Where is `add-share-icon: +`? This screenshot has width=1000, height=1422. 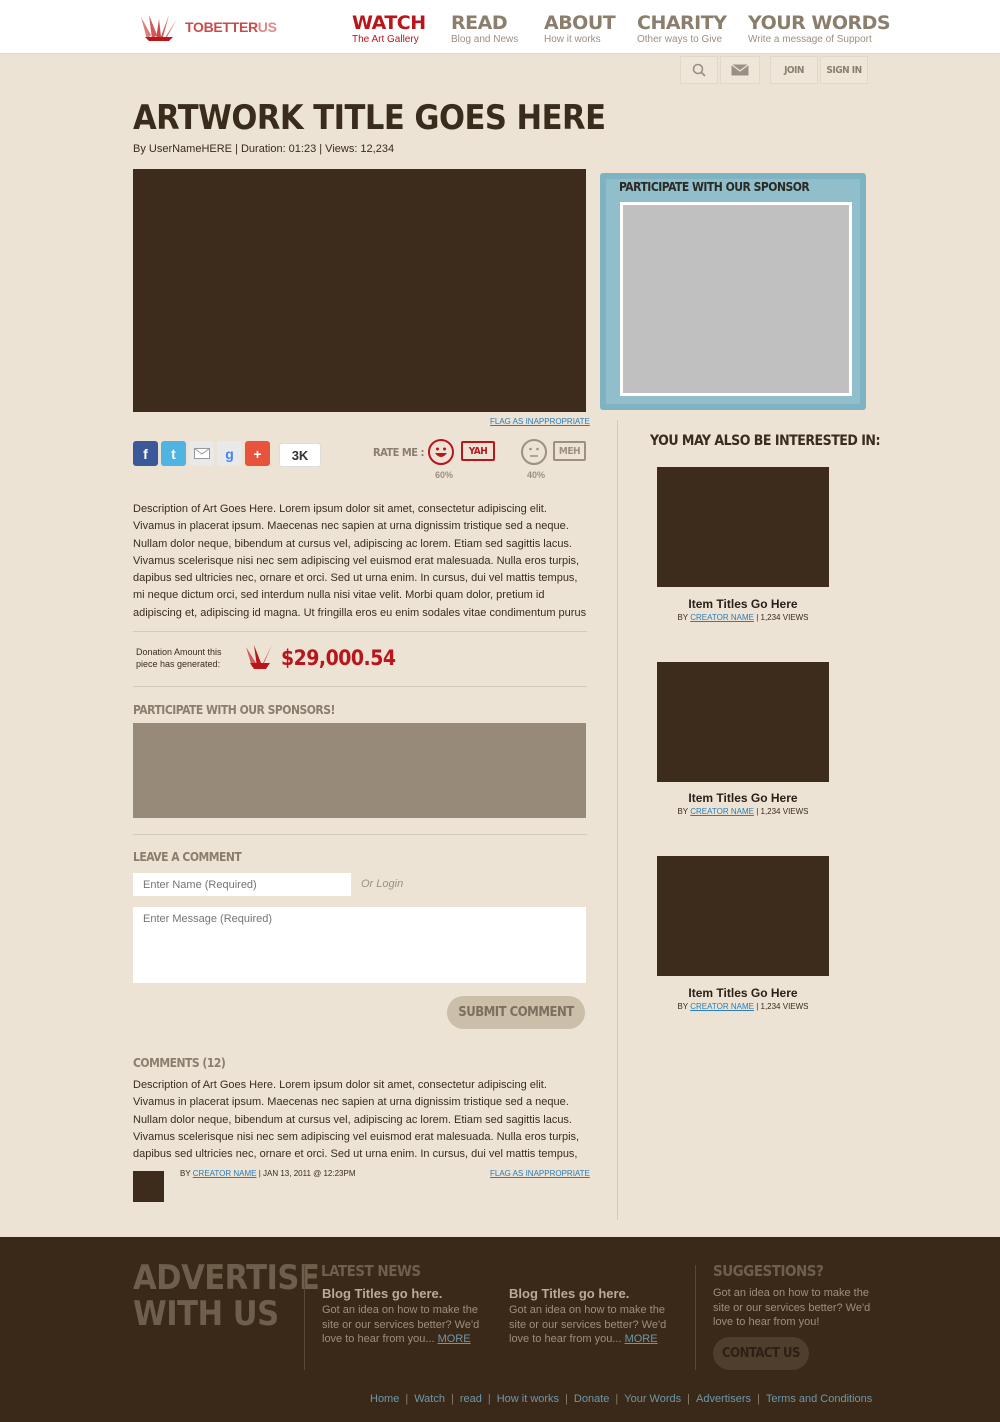
add-share-icon: + is located at coordinates (257, 453).